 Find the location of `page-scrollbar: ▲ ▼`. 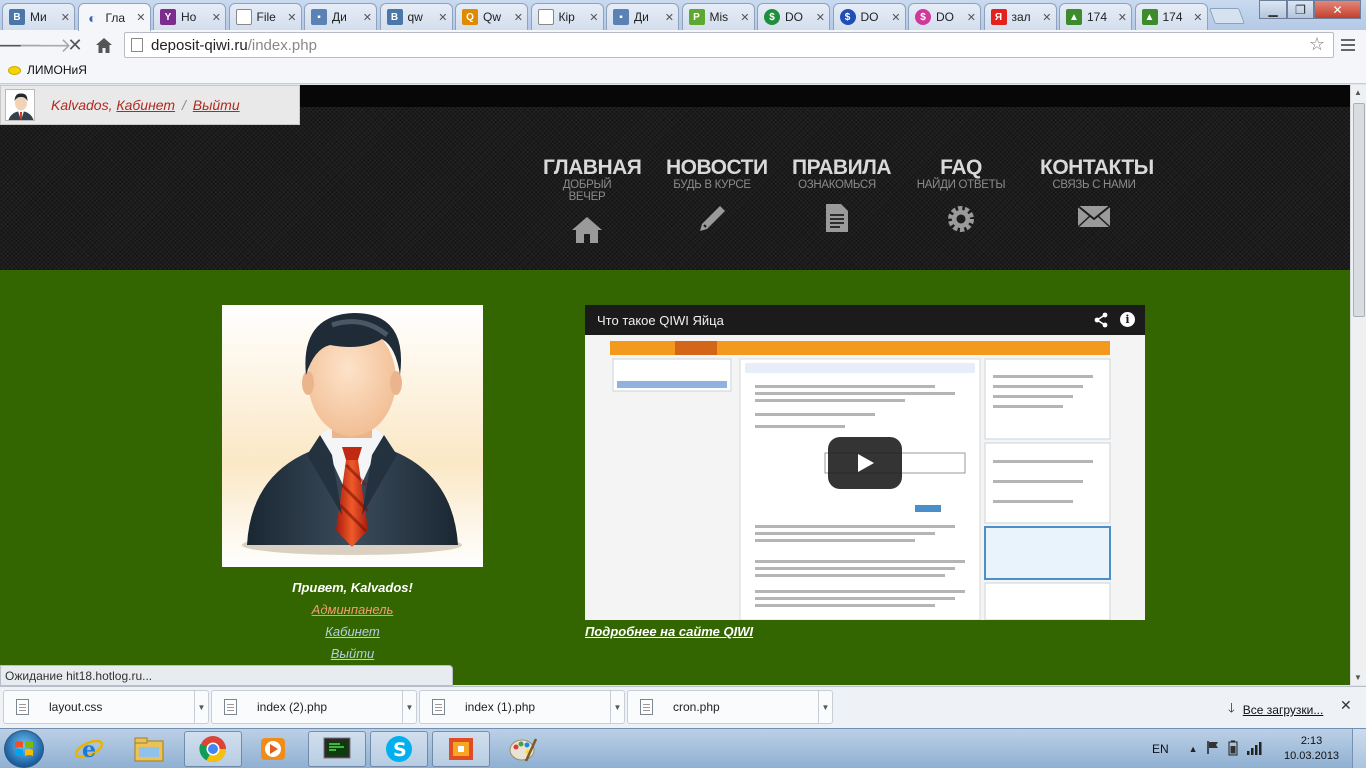

page-scrollbar: ▲ ▼ is located at coordinates (1358, 385).